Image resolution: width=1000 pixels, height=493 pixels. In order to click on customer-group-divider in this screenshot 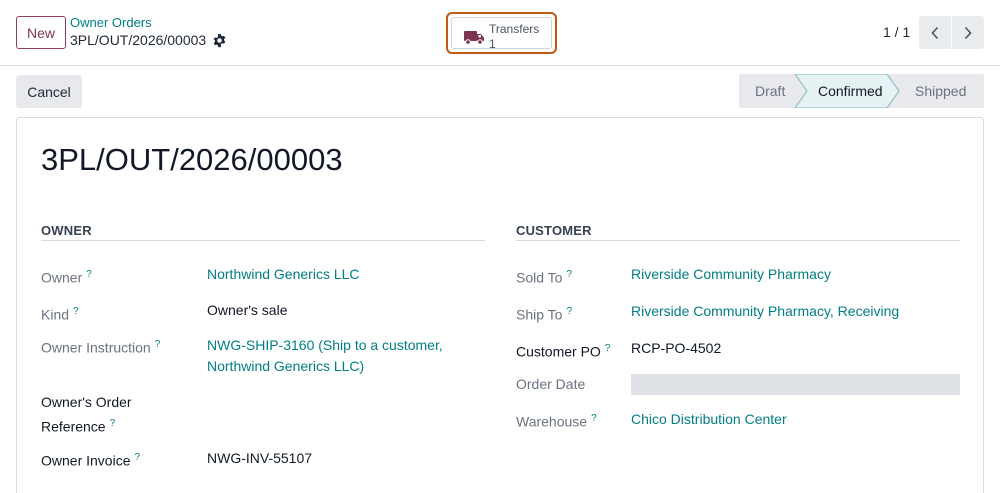, I will do `click(738, 240)`.